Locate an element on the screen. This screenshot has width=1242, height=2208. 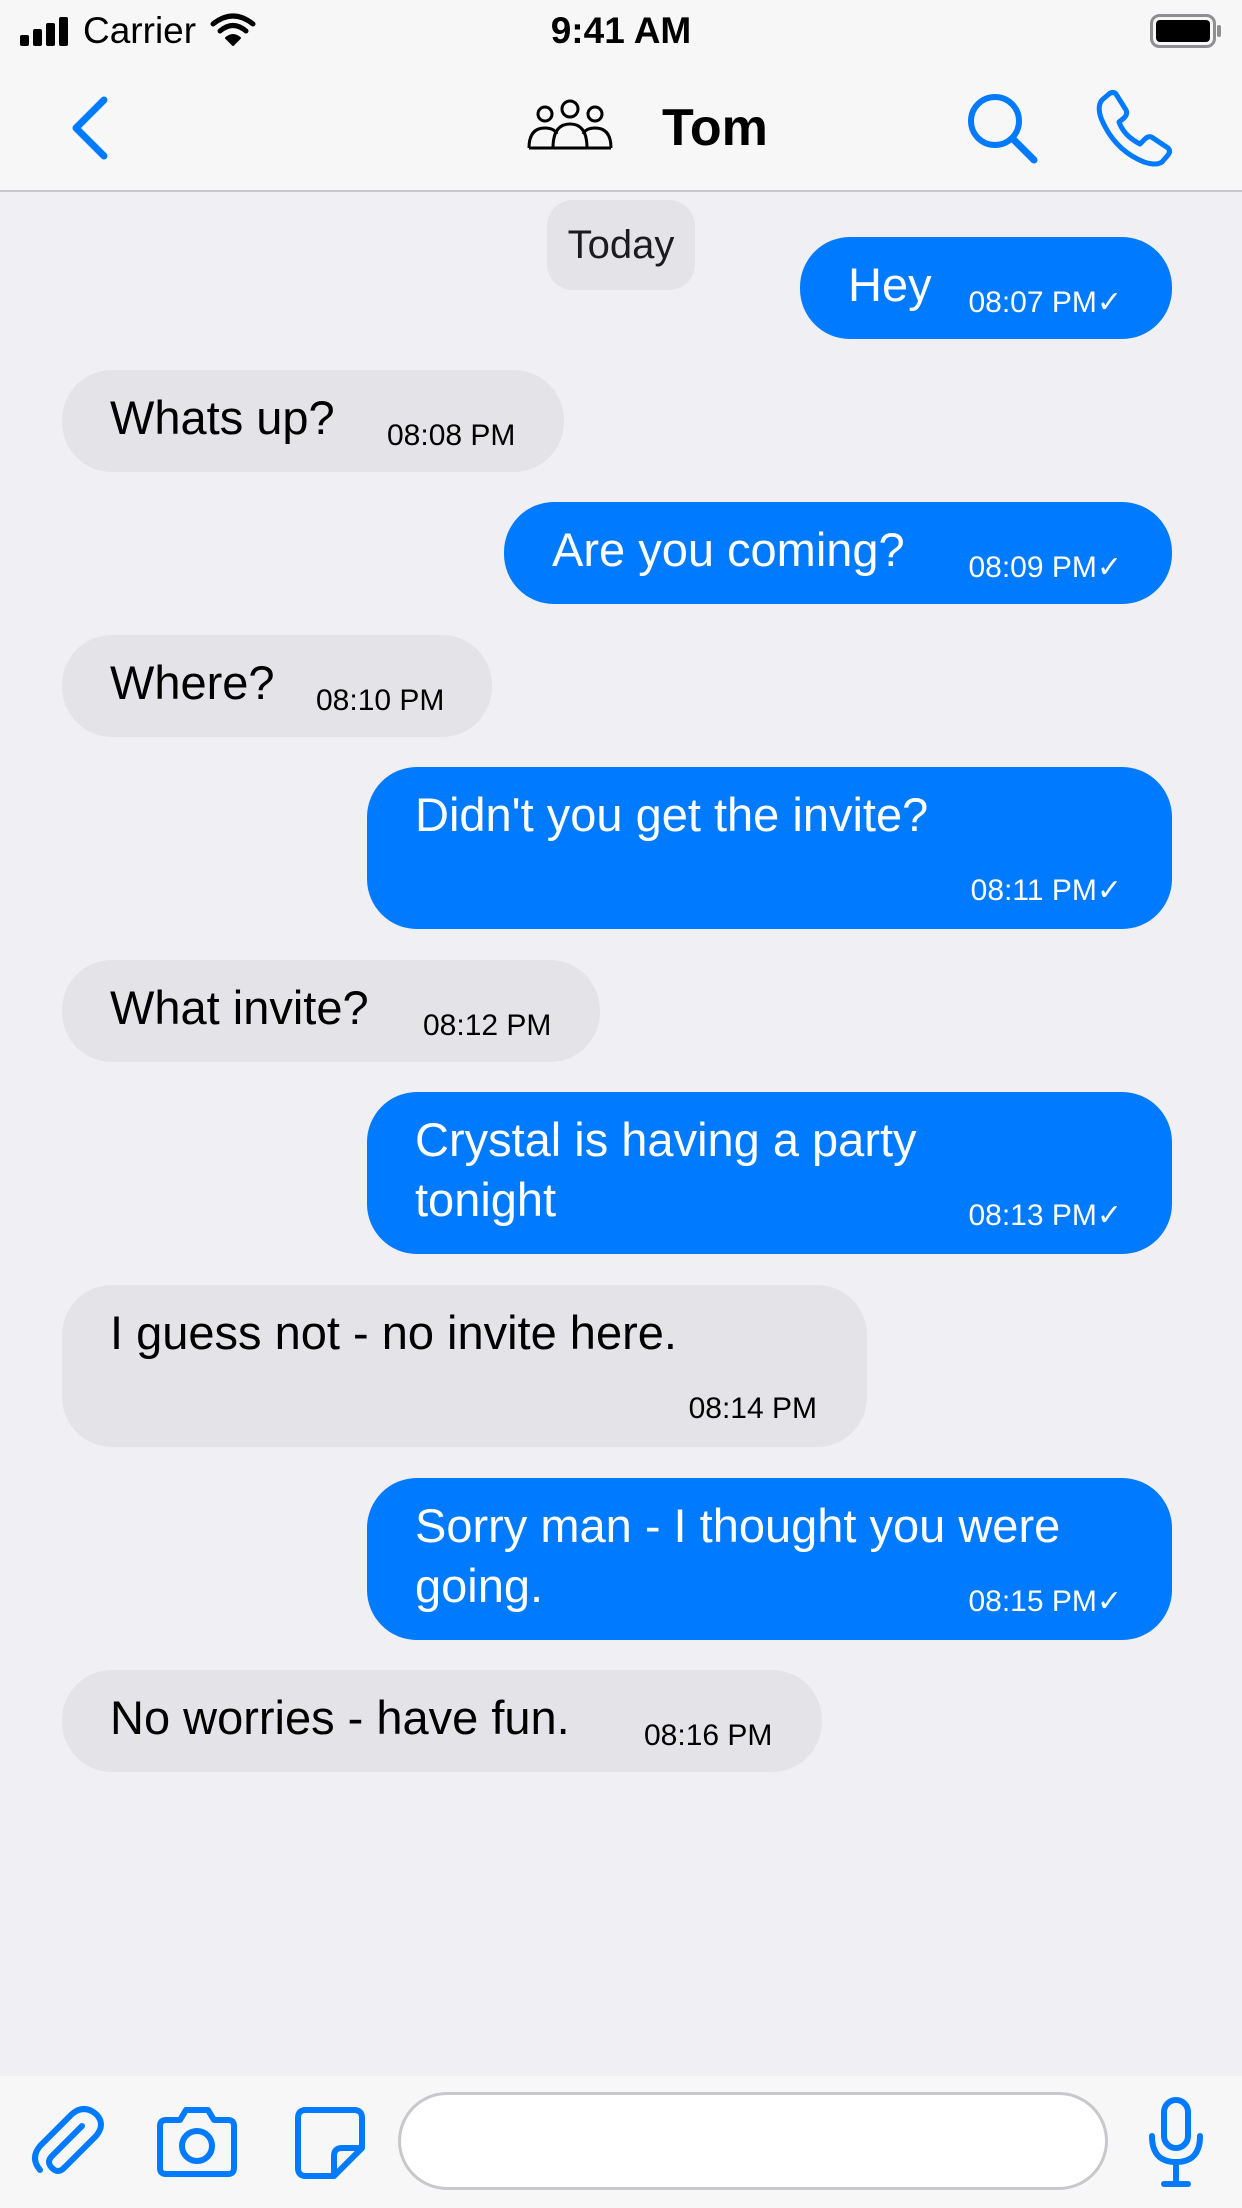
group-icon is located at coordinates (570, 124).